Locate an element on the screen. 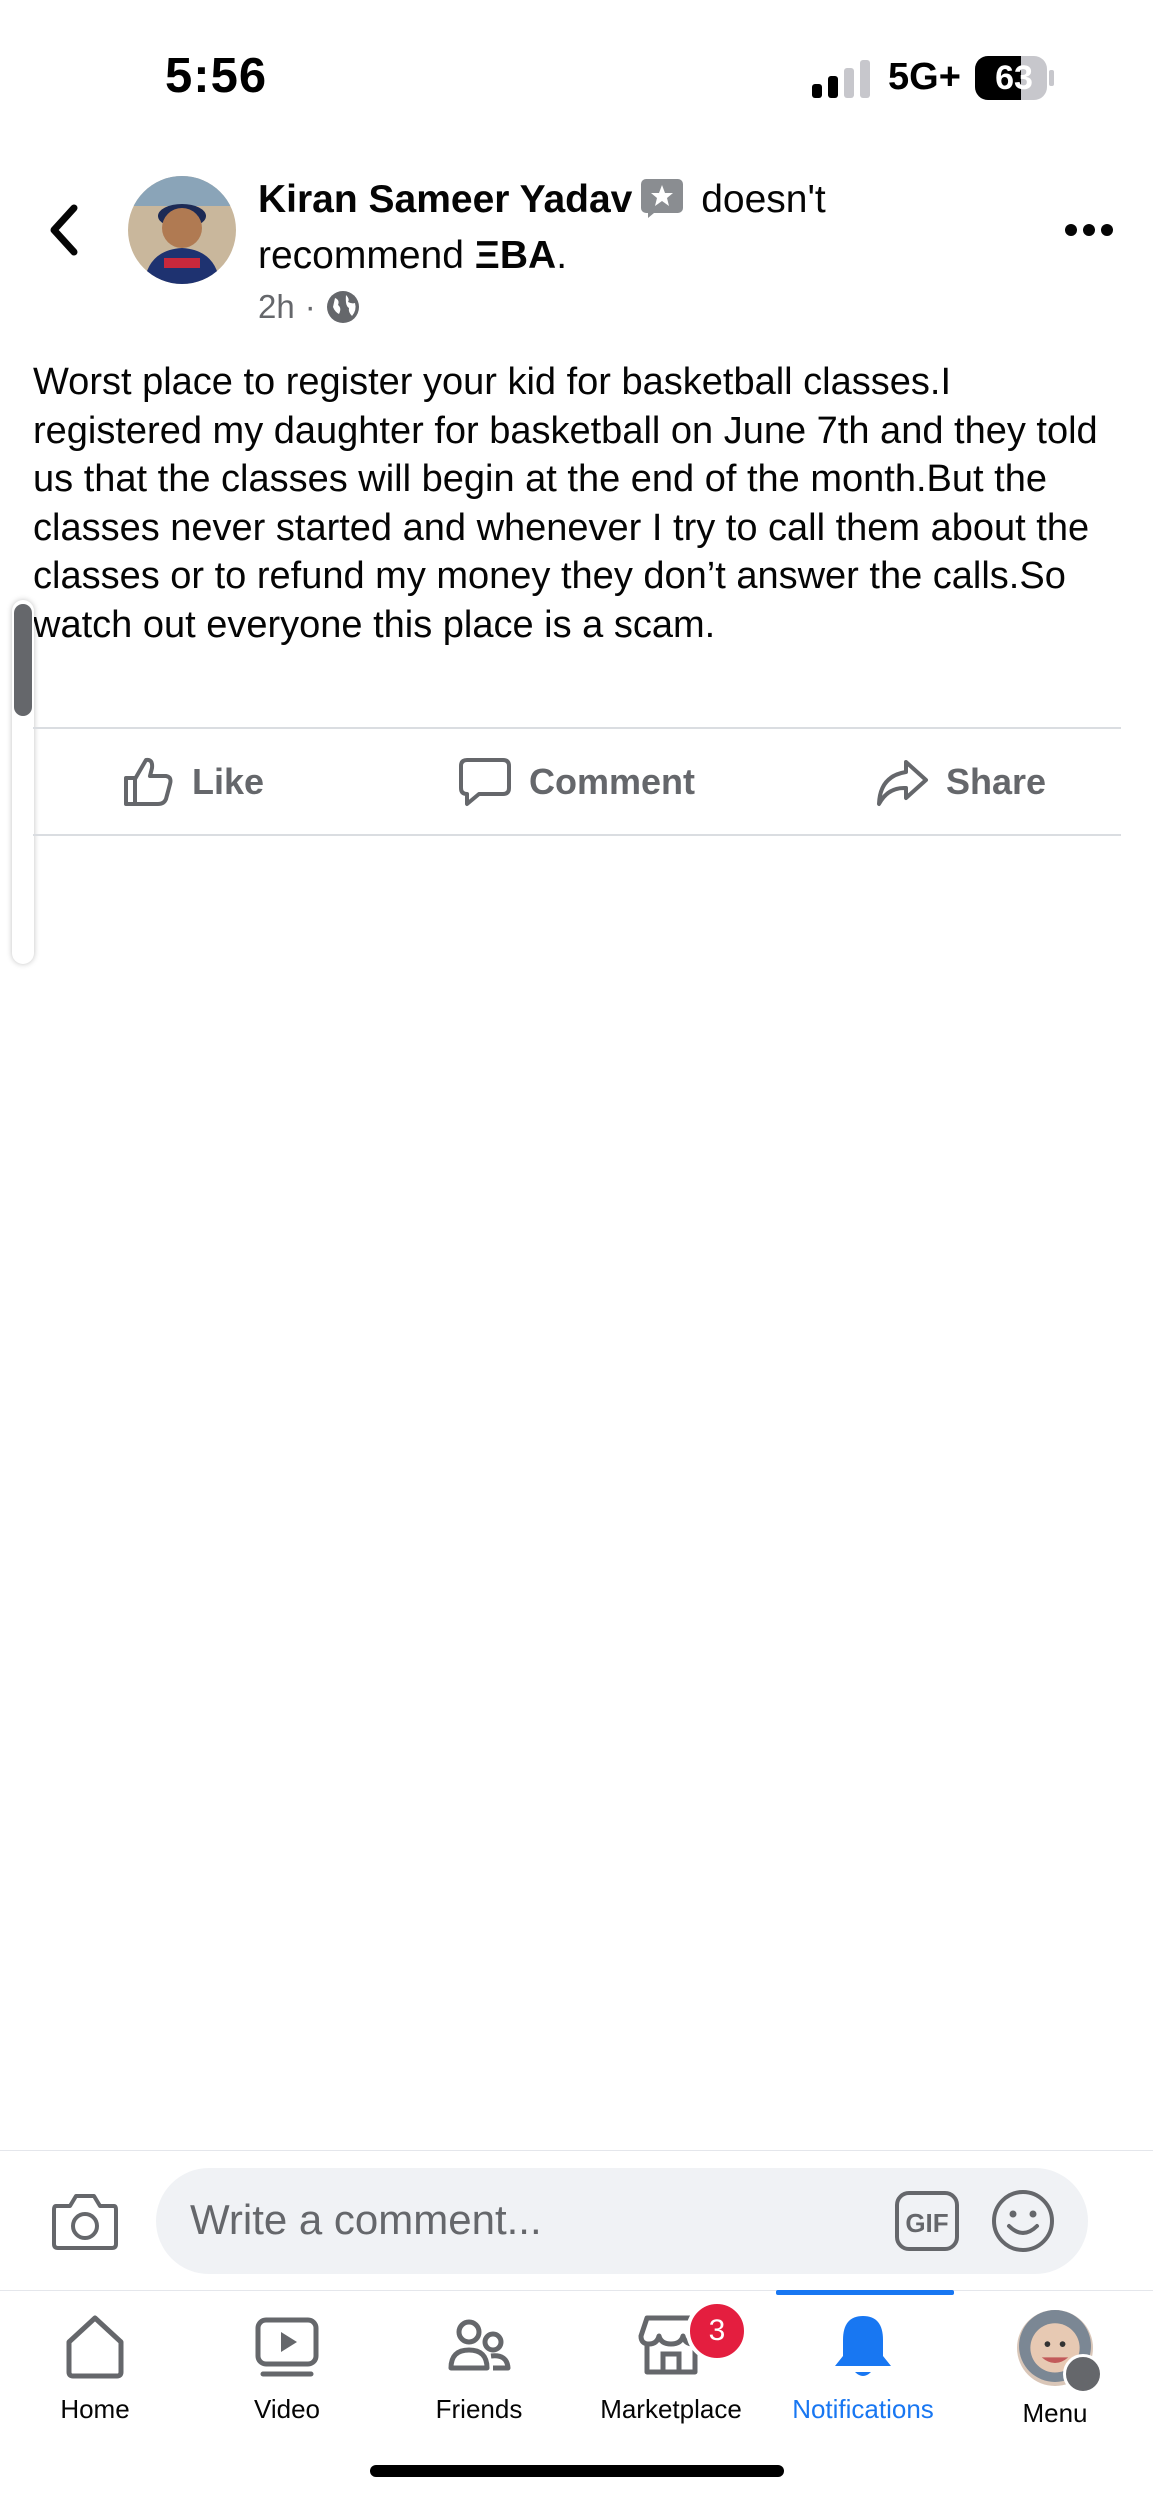  author-name: Kiran Sameer Yadav is located at coordinates (445, 199).